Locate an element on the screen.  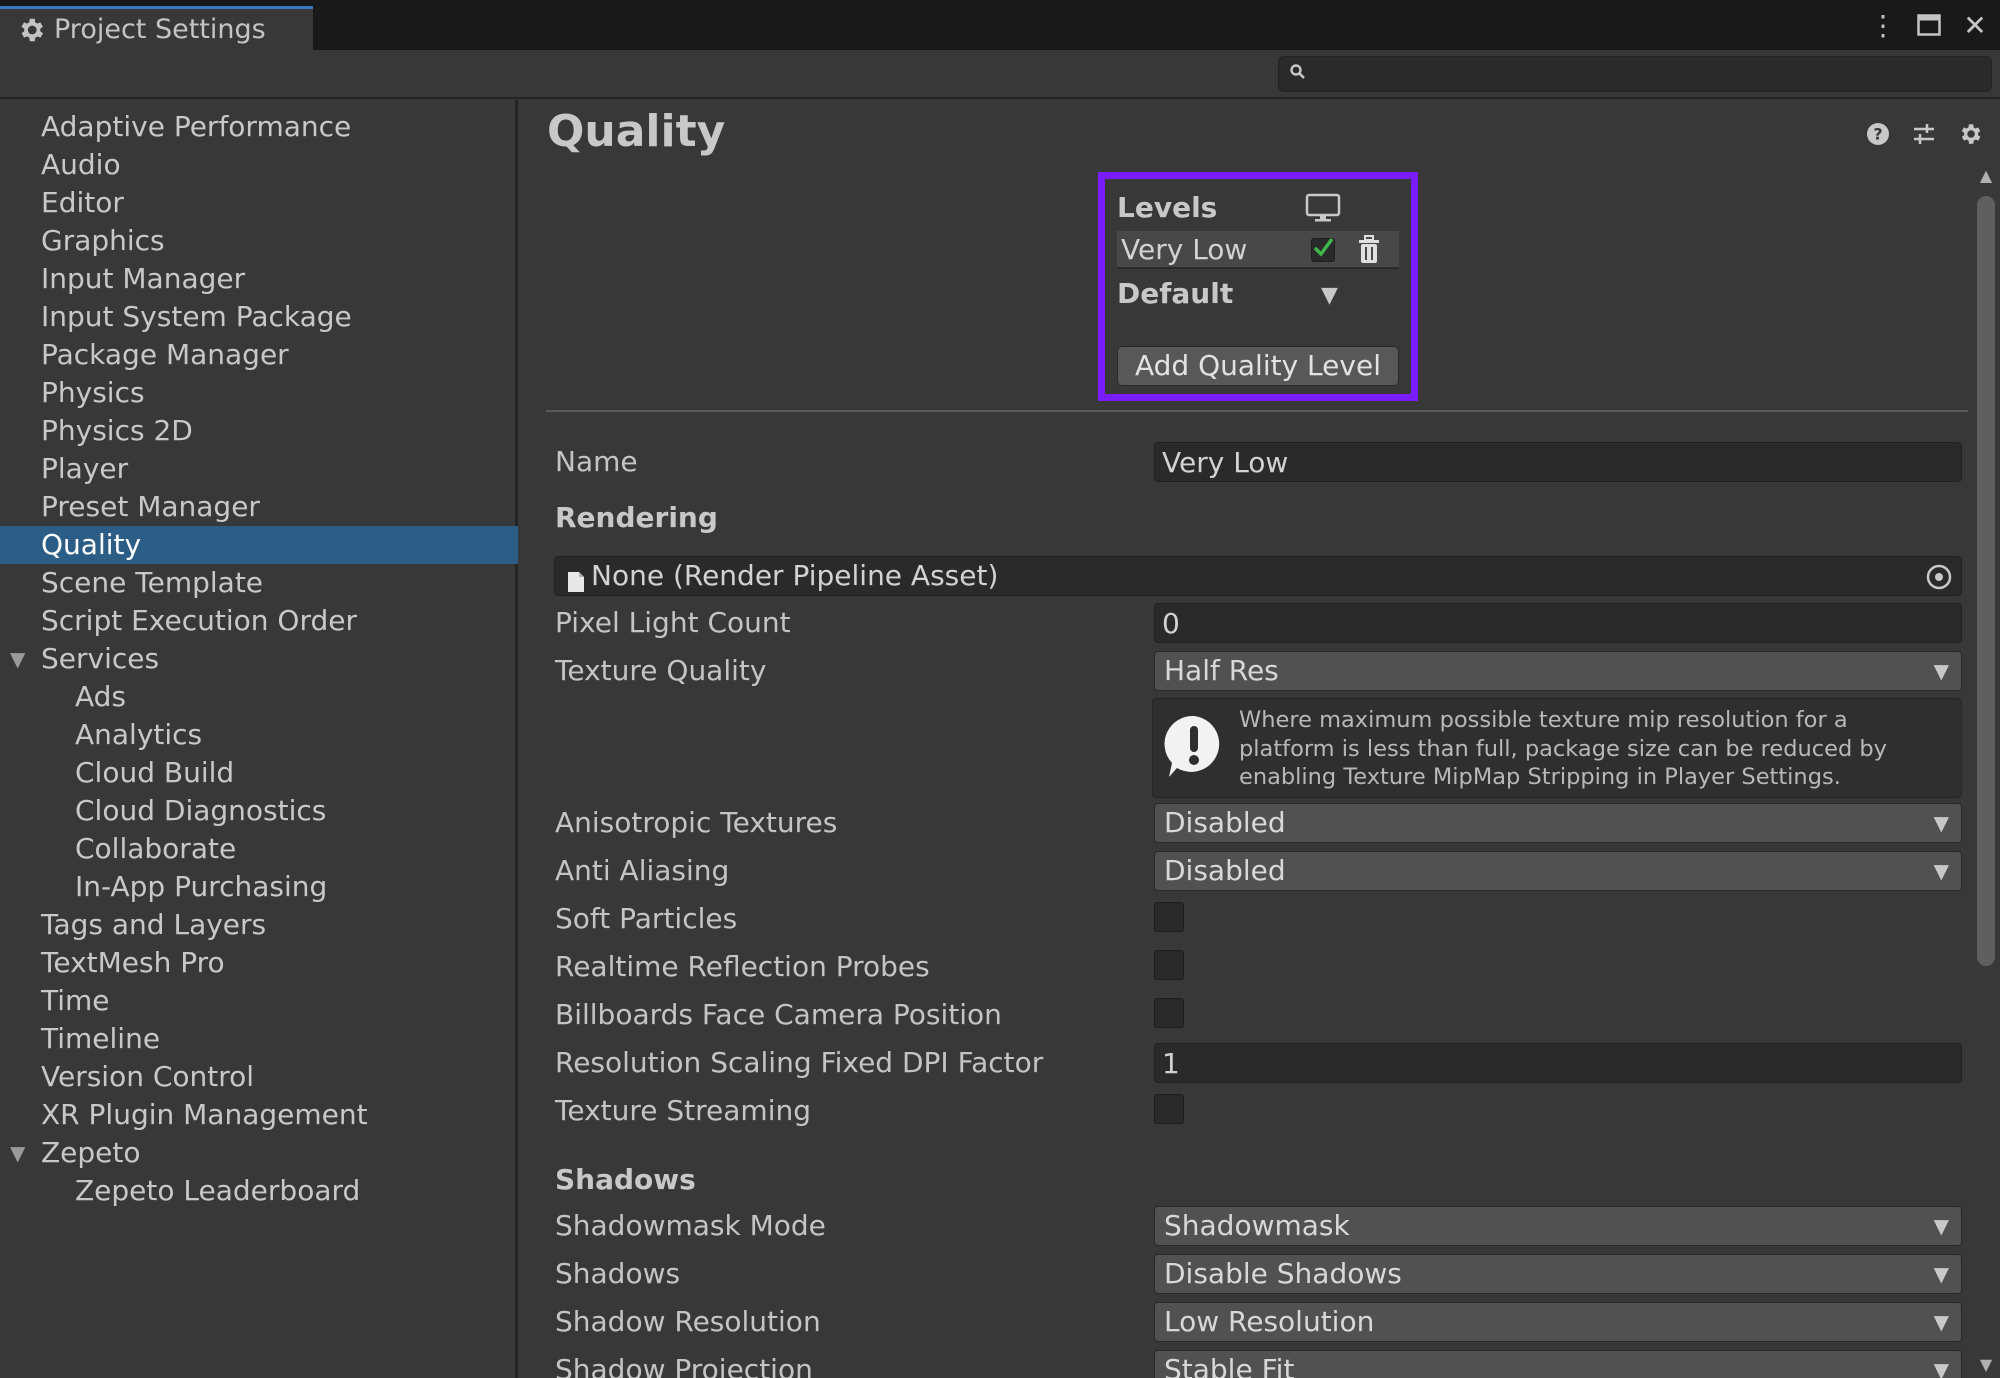
sidebar-item-label: Script Execution Order is located at coordinates (199, 620).